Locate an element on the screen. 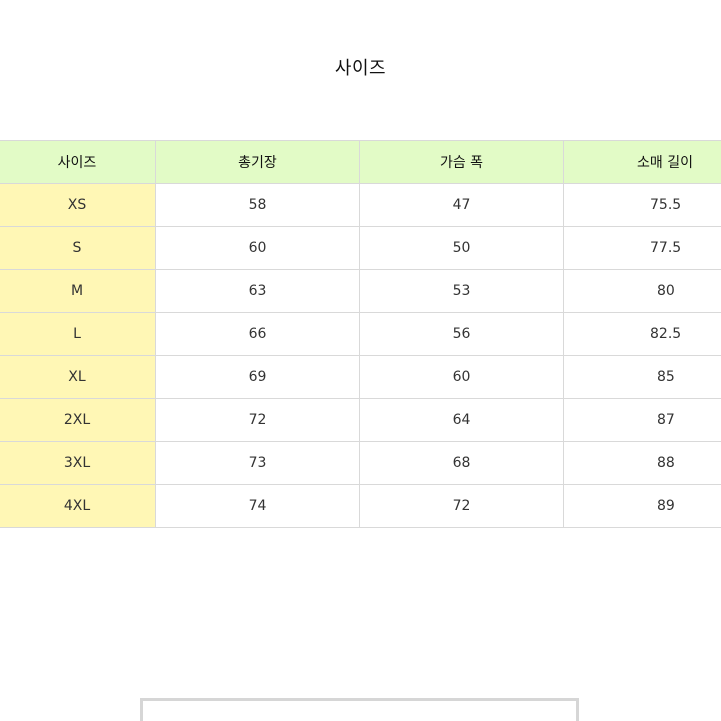 Image resolution: width=721 pixels, height=721 pixels. bottom-frame is located at coordinates (359, 709).